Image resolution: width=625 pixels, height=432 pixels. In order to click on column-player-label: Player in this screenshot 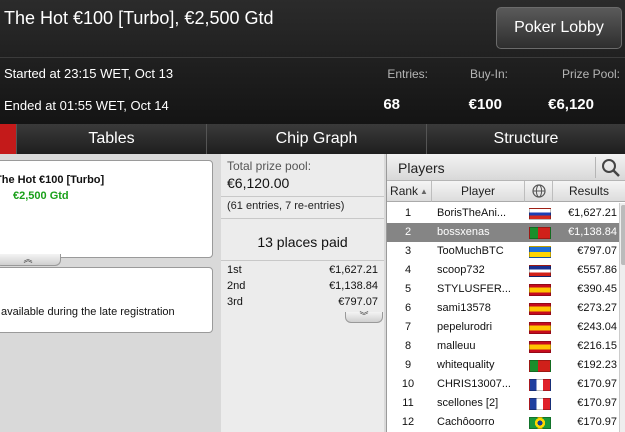, I will do `click(477, 191)`.